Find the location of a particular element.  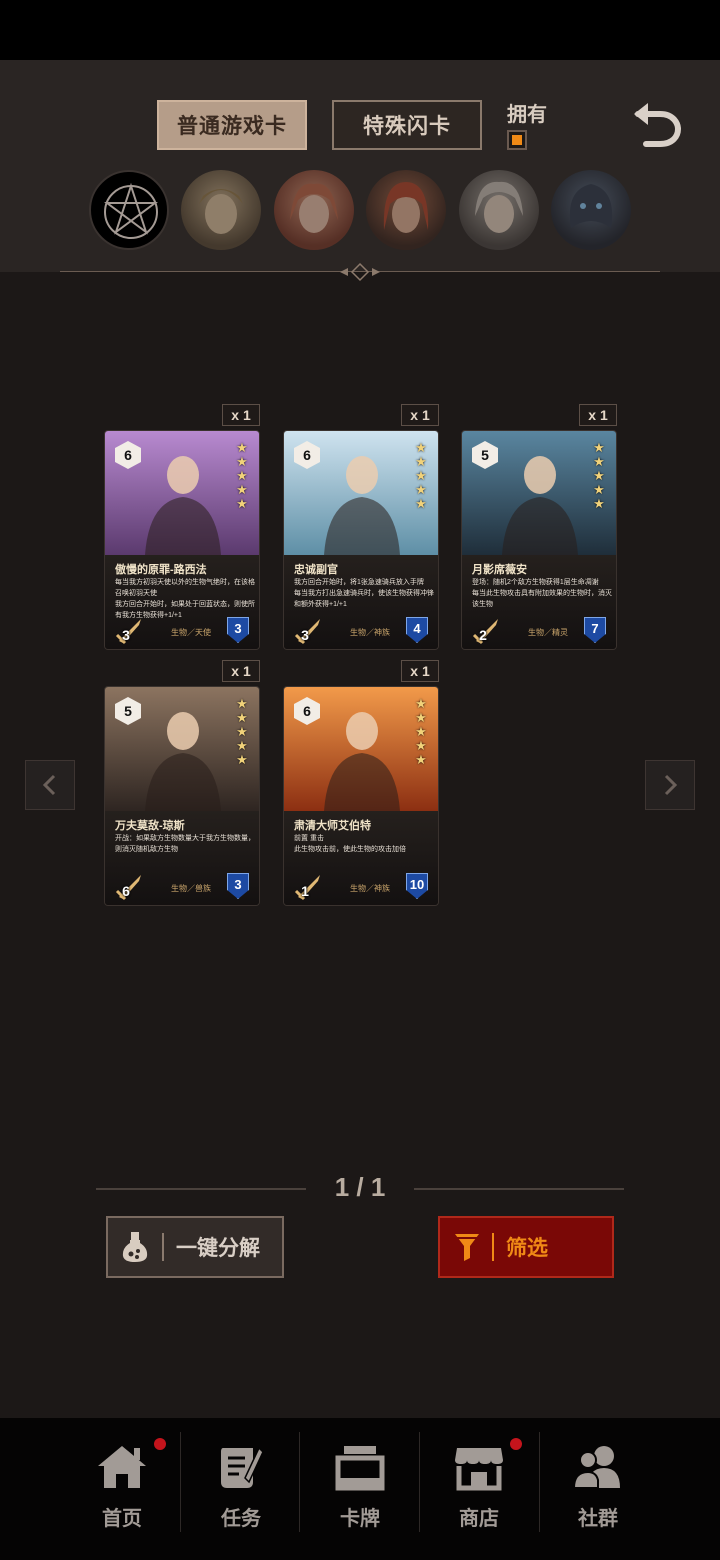

nav-shop: 商店 is located at coordinates (479, 1489).